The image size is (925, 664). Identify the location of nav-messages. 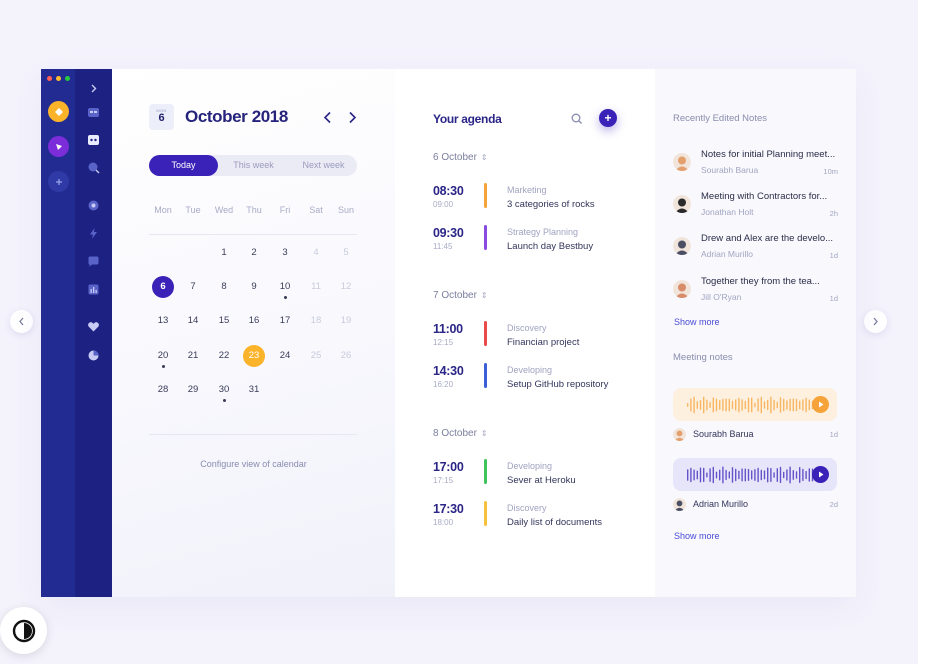
(93, 261).